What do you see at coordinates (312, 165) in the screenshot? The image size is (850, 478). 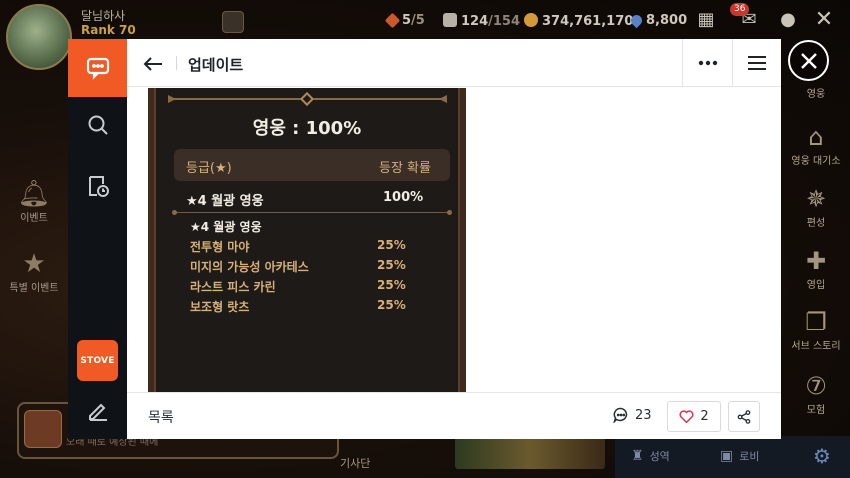 I see `rate-table-header: 등급(★) 등장 확률` at bounding box center [312, 165].